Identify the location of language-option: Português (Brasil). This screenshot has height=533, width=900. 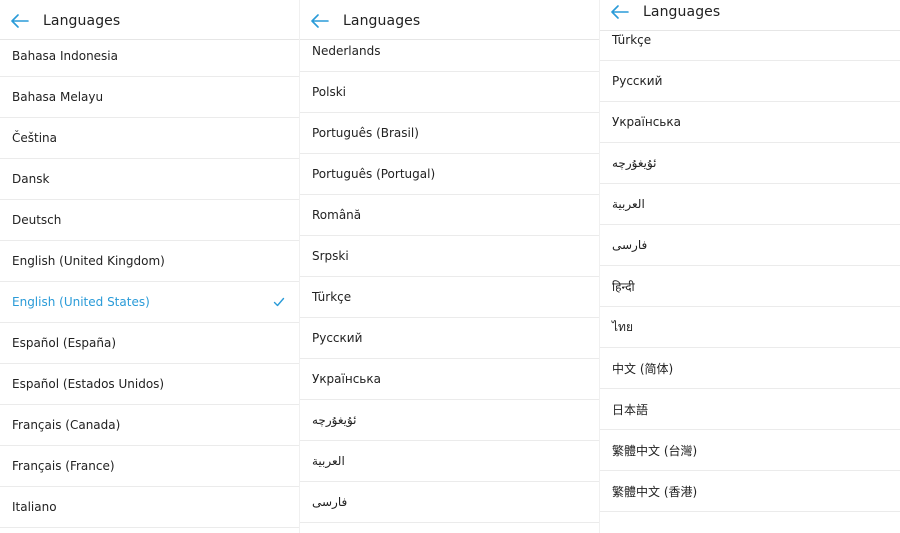
(449, 133).